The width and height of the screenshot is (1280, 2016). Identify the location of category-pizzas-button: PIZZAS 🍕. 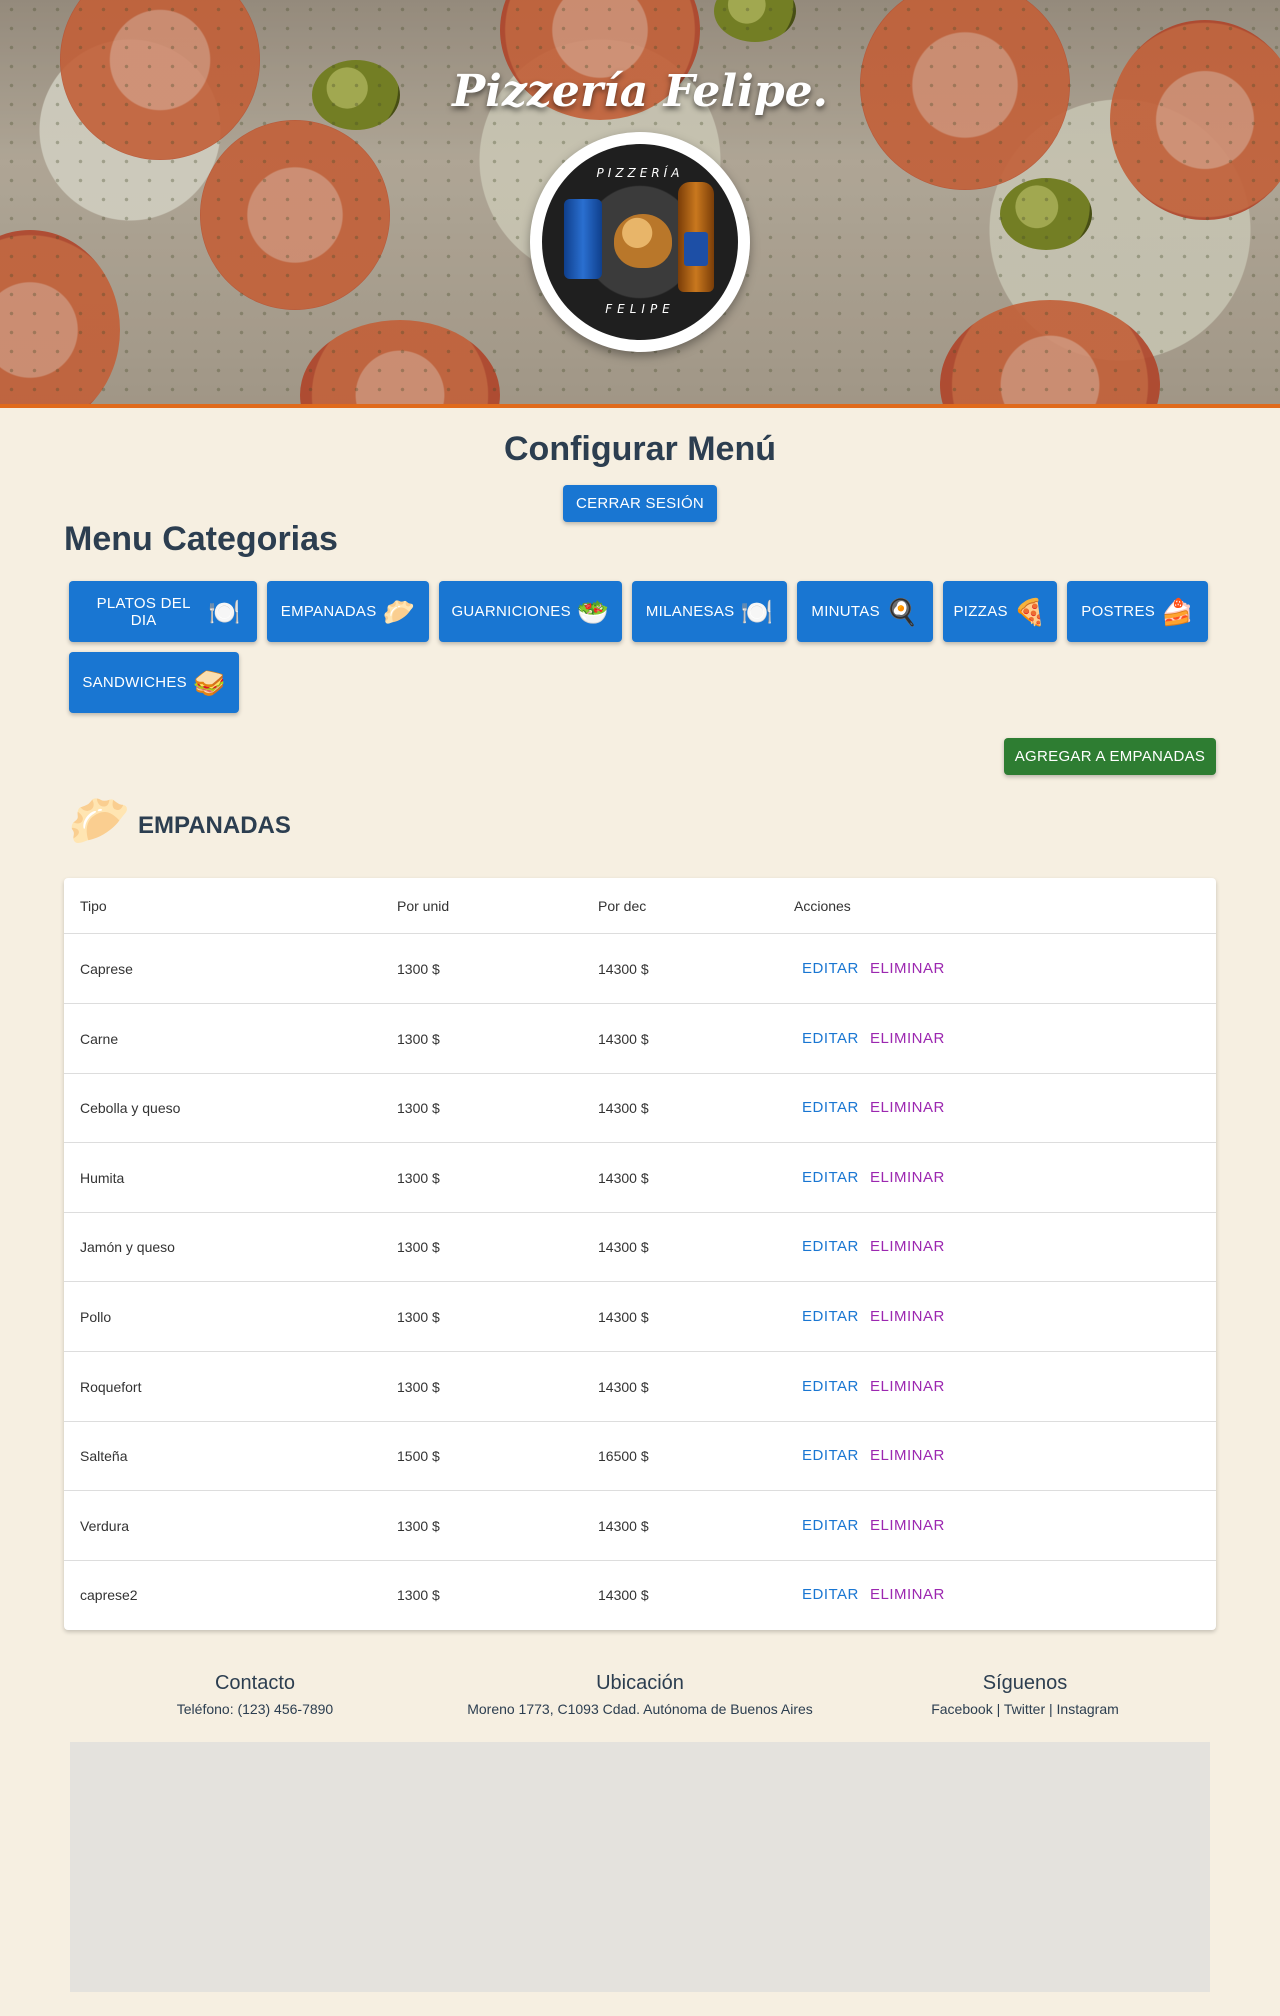
(1000, 611).